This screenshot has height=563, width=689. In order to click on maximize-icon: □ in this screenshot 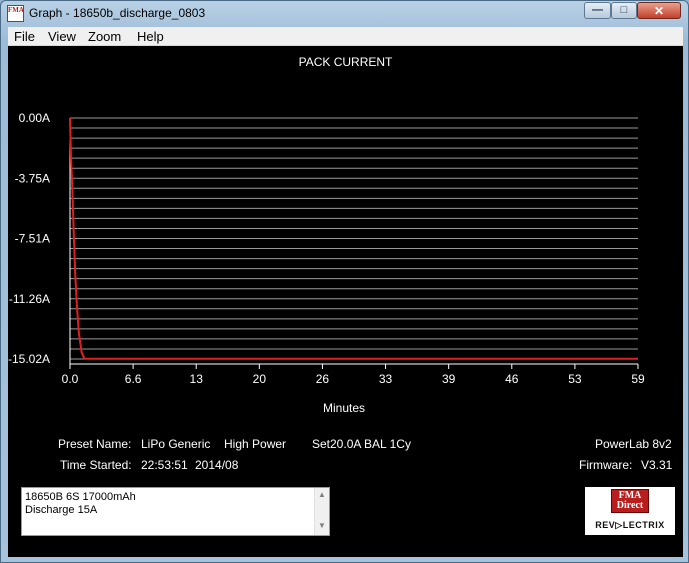, I will do `click(624, 10)`.